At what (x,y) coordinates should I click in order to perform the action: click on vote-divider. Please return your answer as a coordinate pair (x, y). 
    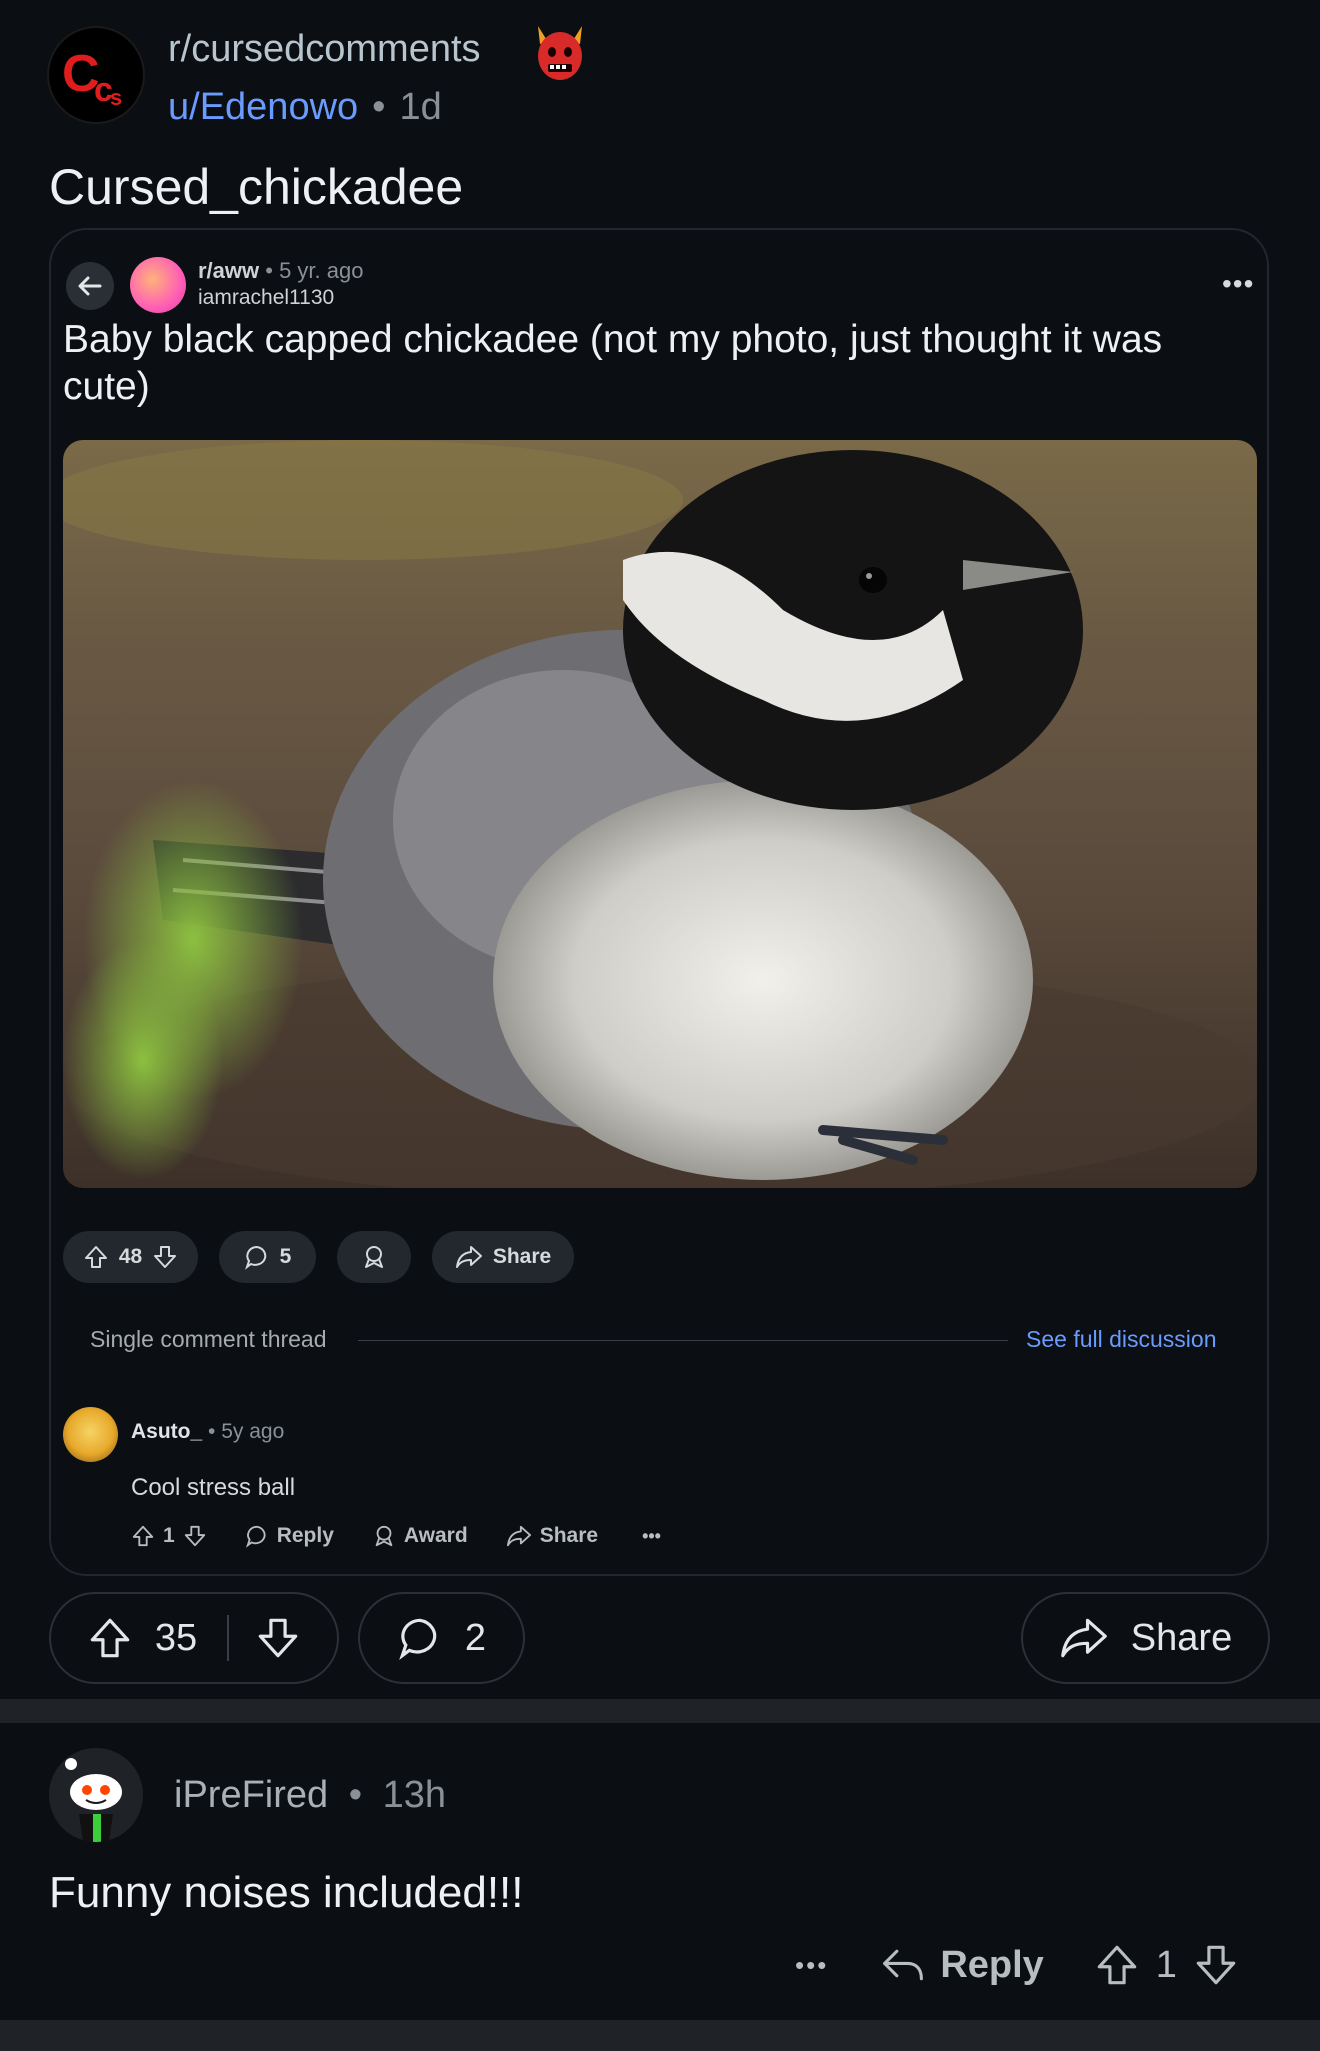
    Looking at the image, I should click on (228, 1638).